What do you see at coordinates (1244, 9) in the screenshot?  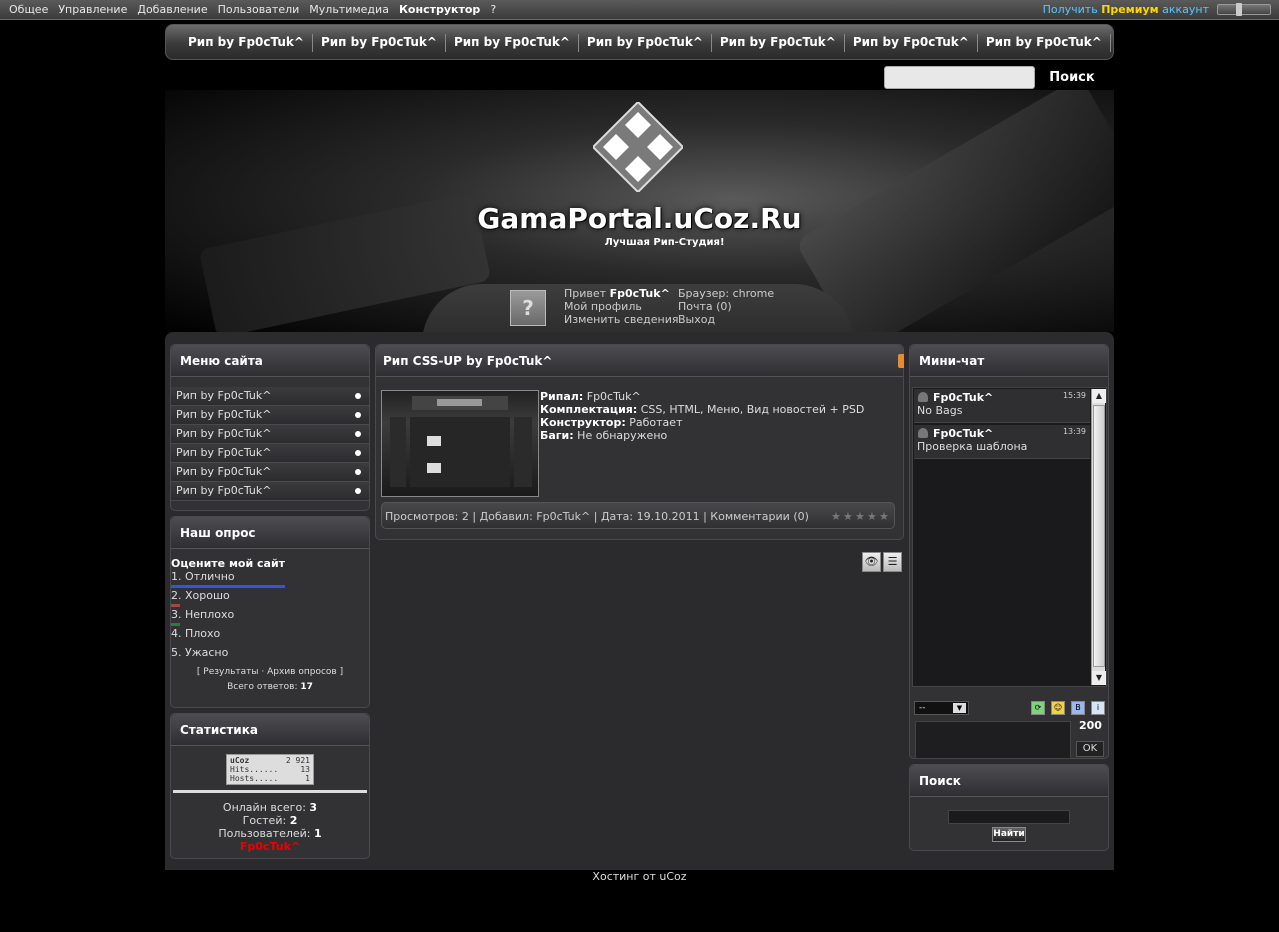 I see `opacity-slider` at bounding box center [1244, 9].